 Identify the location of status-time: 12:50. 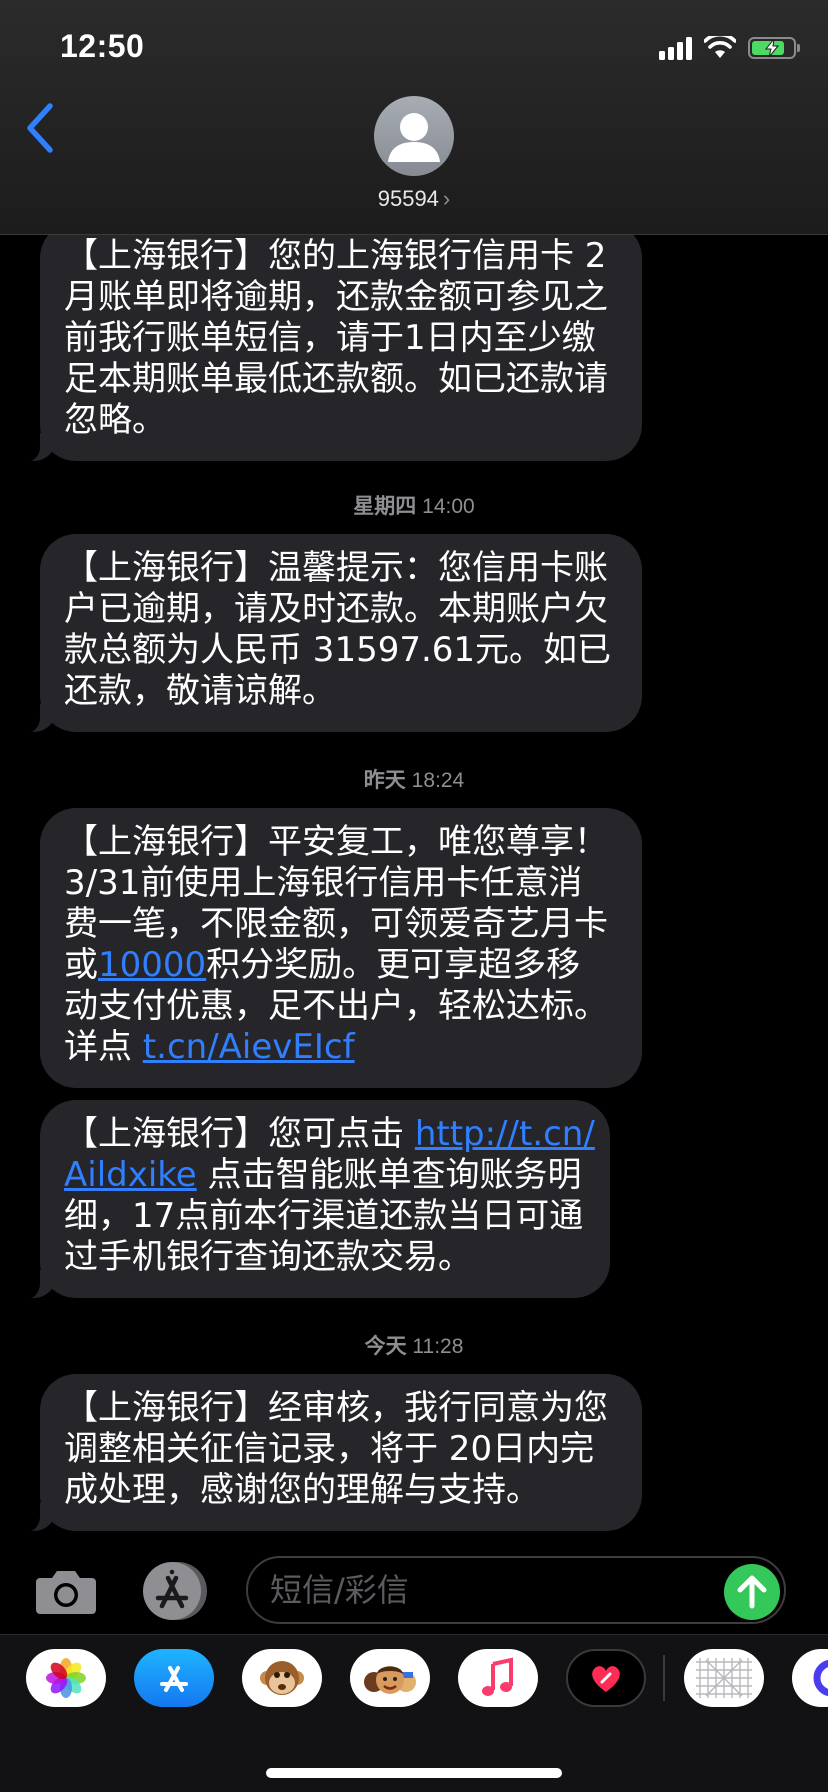
(102, 46).